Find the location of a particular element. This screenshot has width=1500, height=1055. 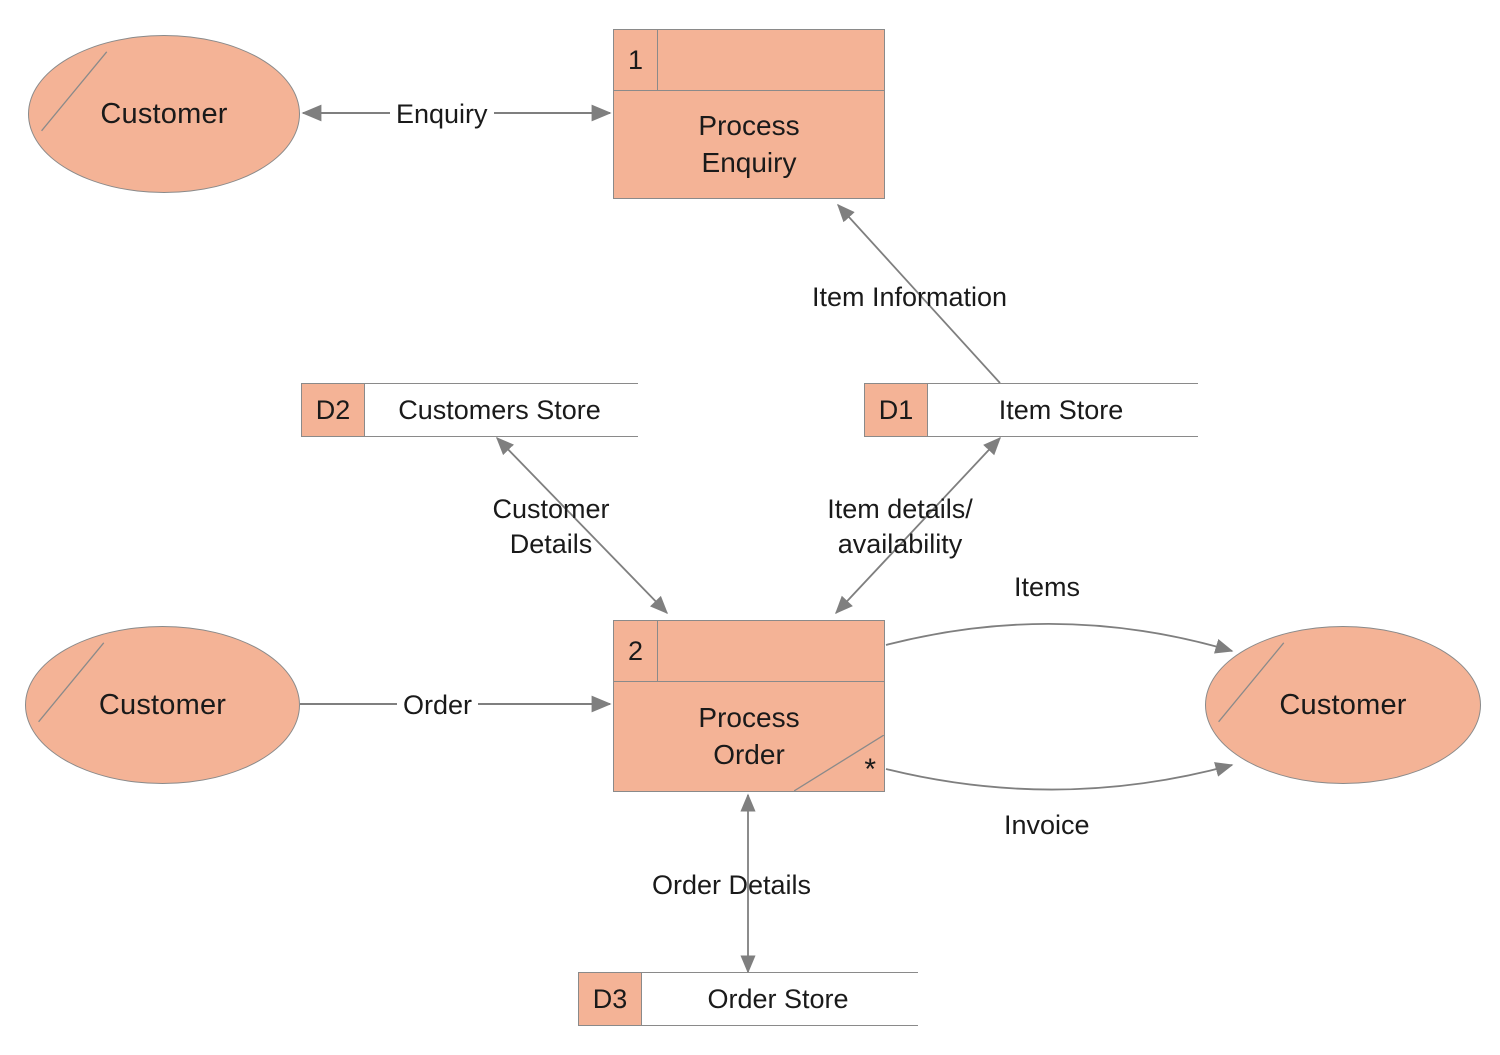

process-box-process-order: 2 Process Order * is located at coordinates (749, 706).